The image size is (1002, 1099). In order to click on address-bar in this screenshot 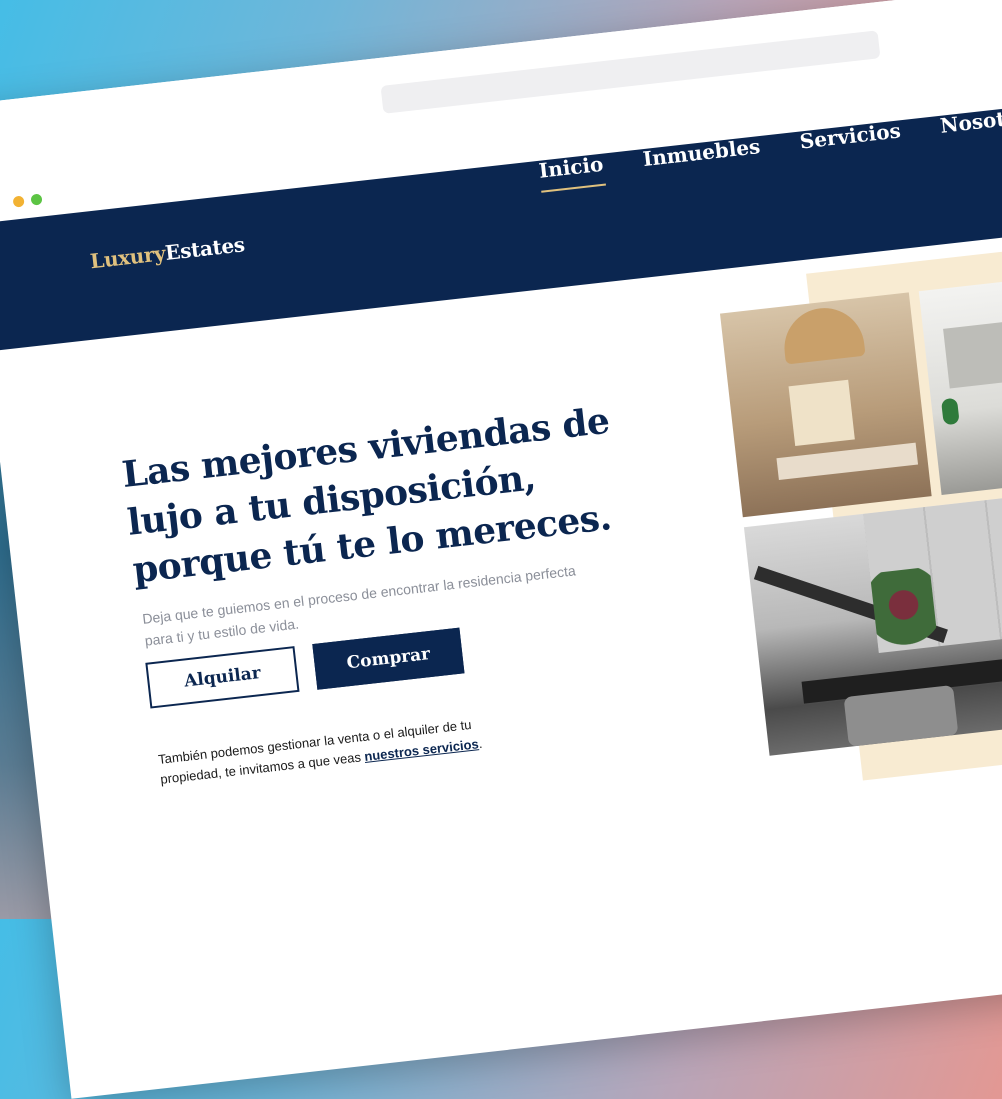, I will do `click(630, 72)`.